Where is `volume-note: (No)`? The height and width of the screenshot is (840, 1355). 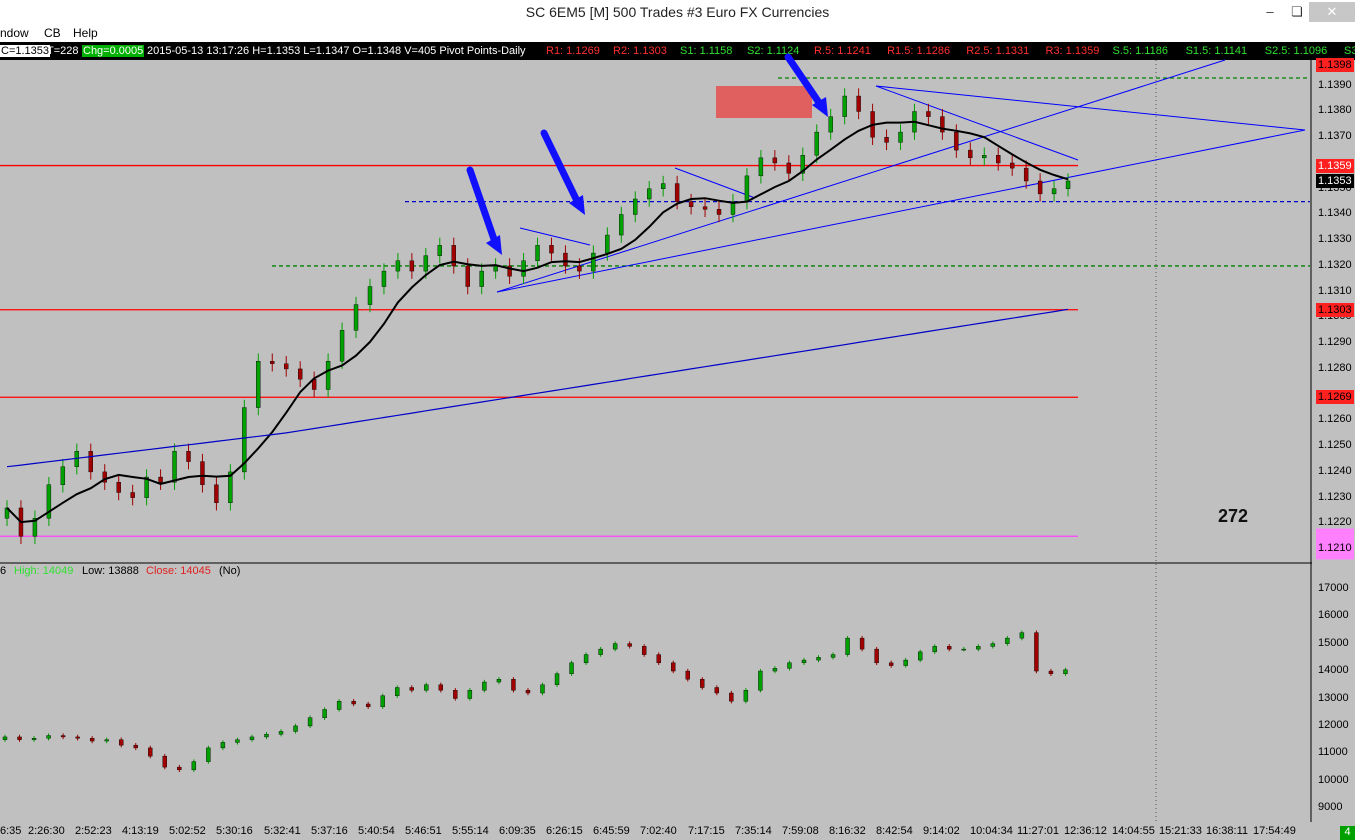
volume-note: (No) is located at coordinates (230, 571).